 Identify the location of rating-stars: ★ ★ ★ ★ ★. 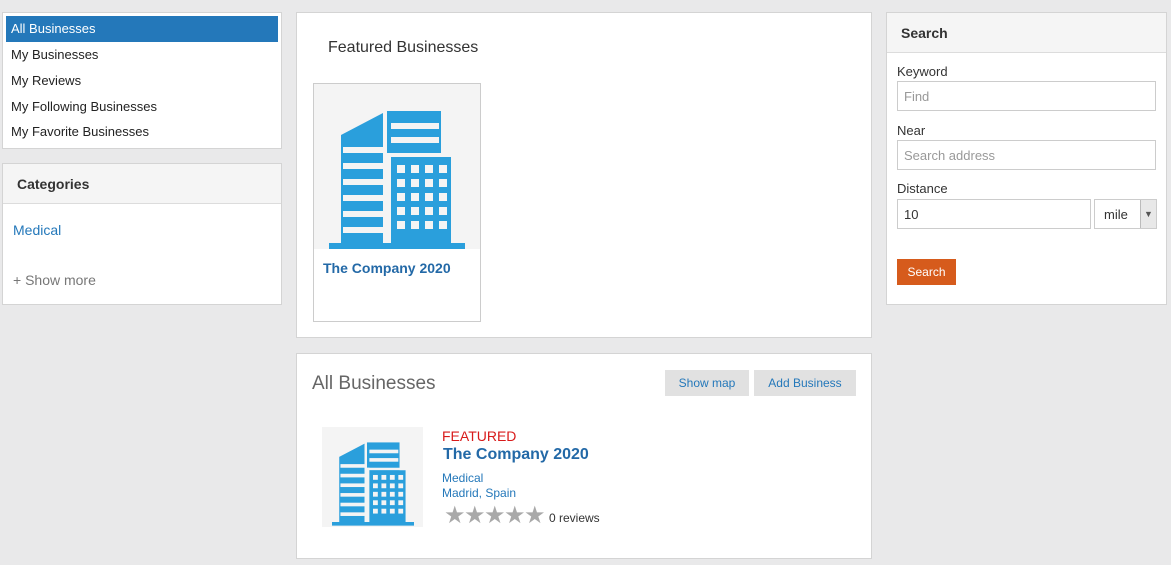
(495, 515).